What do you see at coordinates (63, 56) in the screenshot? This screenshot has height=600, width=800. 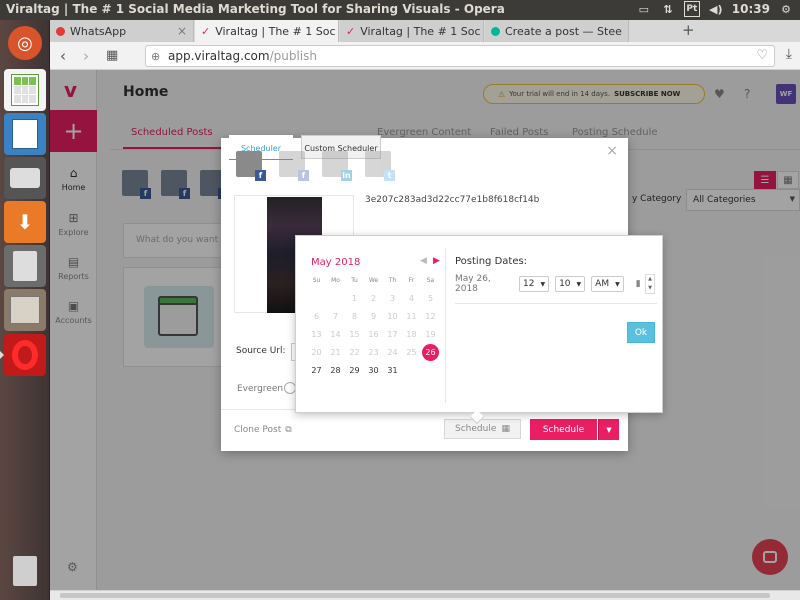 I see `back-button: ‹` at bounding box center [63, 56].